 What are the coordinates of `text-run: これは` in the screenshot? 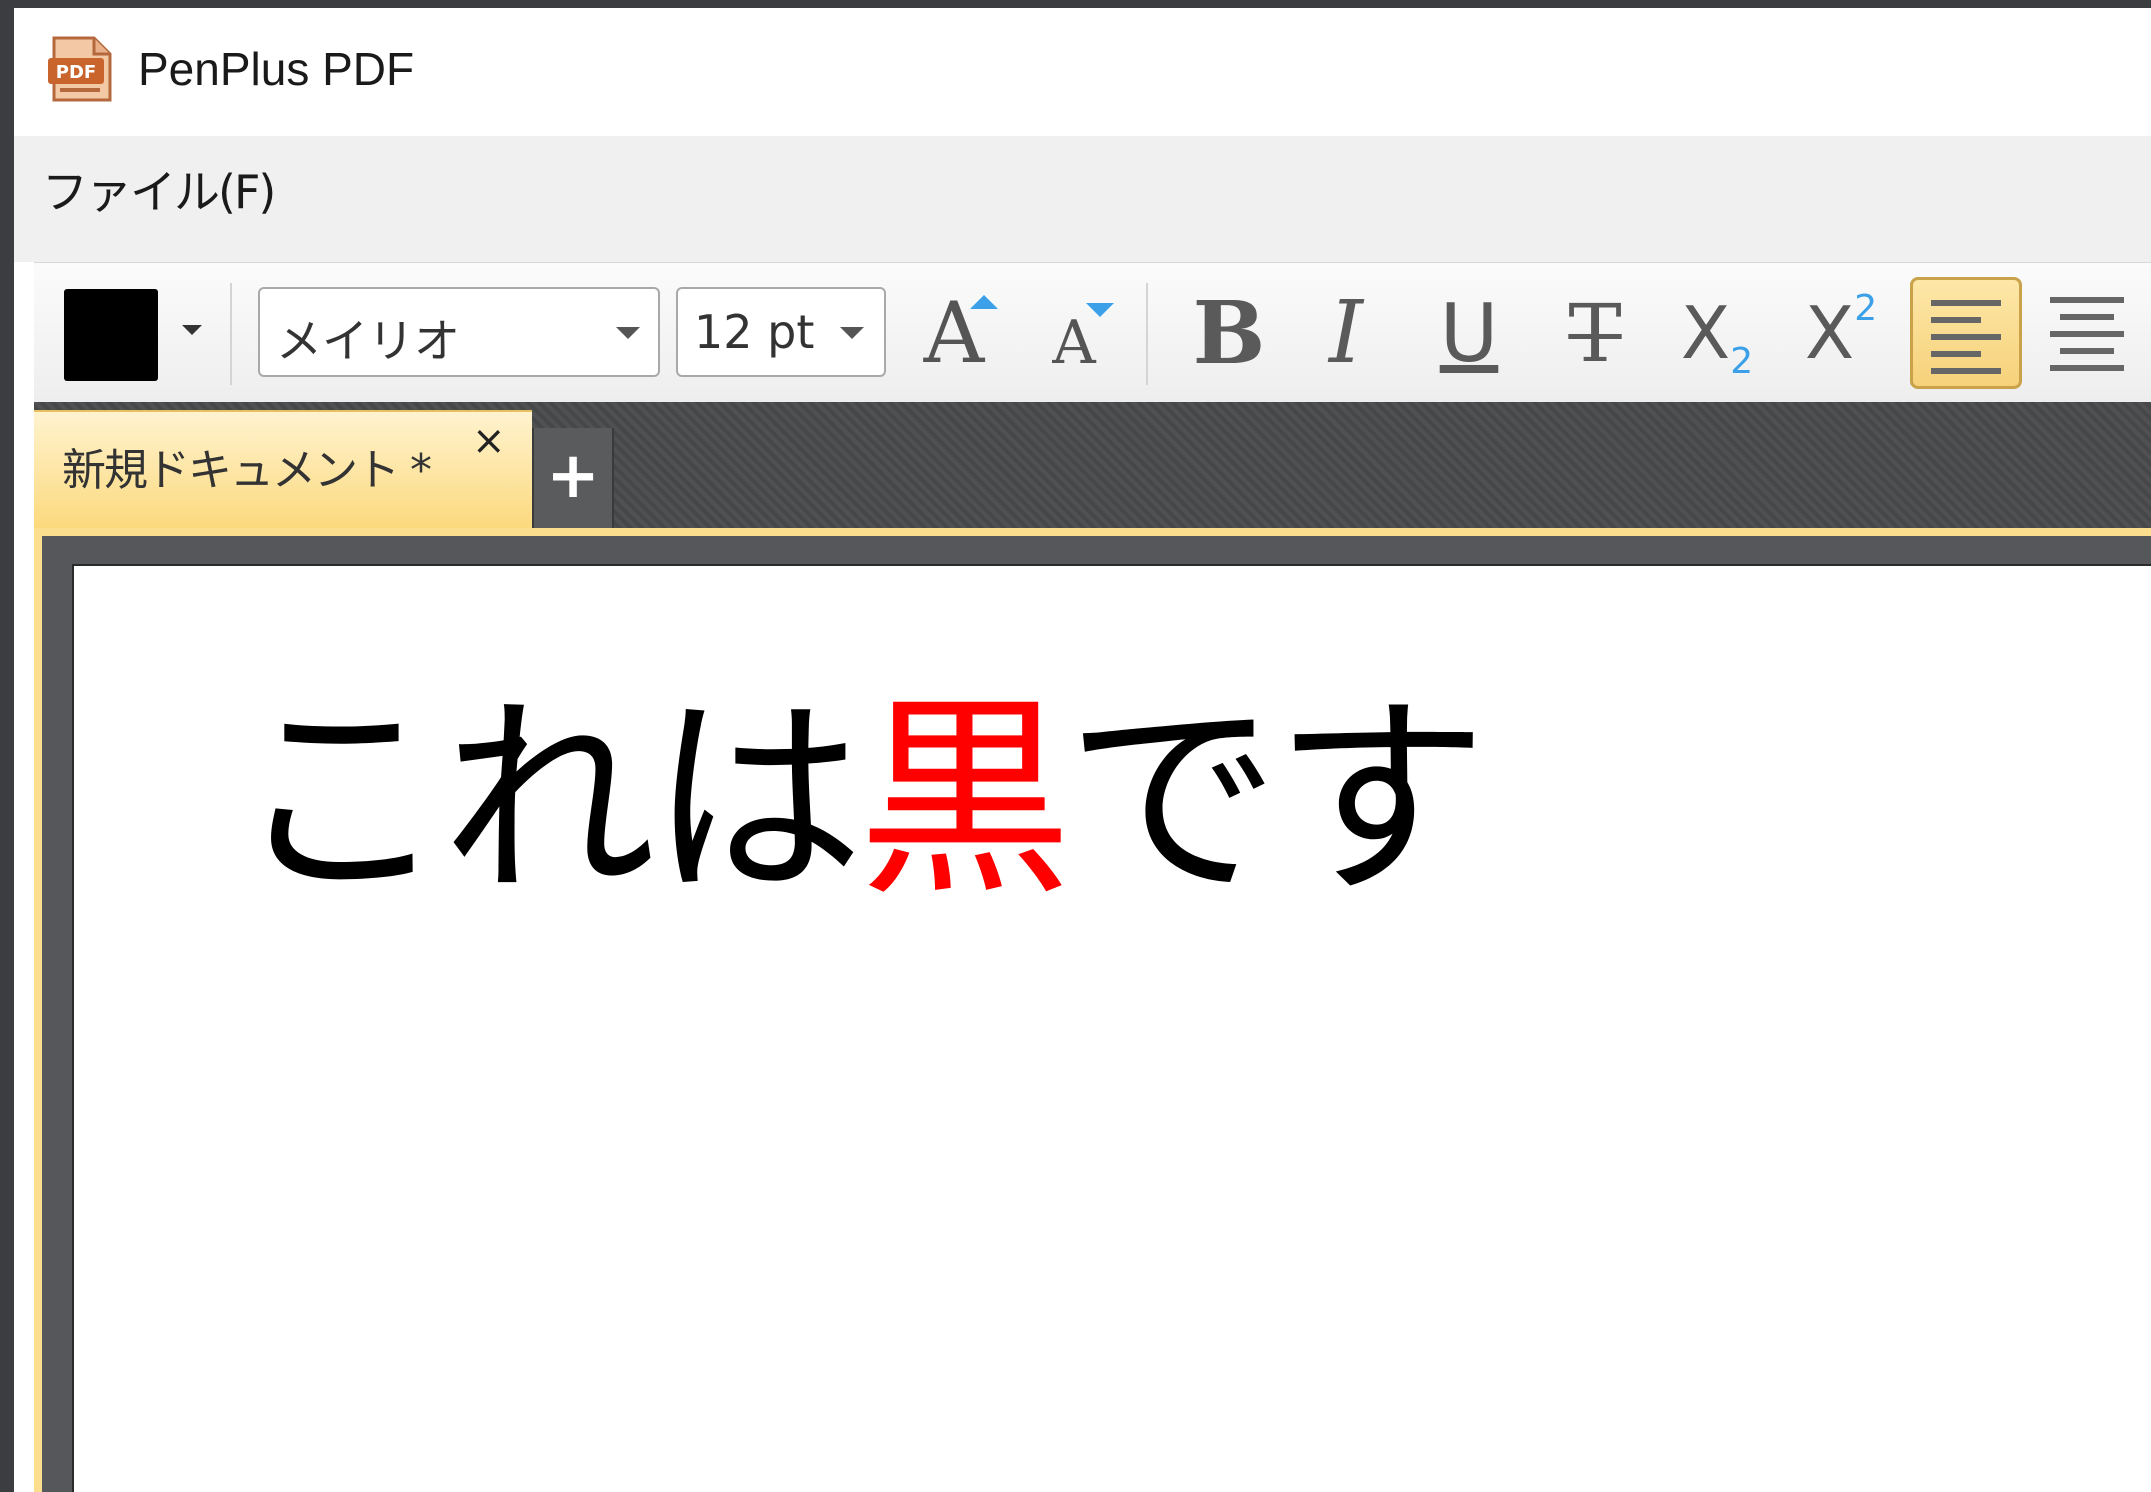 It's located at (549, 800).